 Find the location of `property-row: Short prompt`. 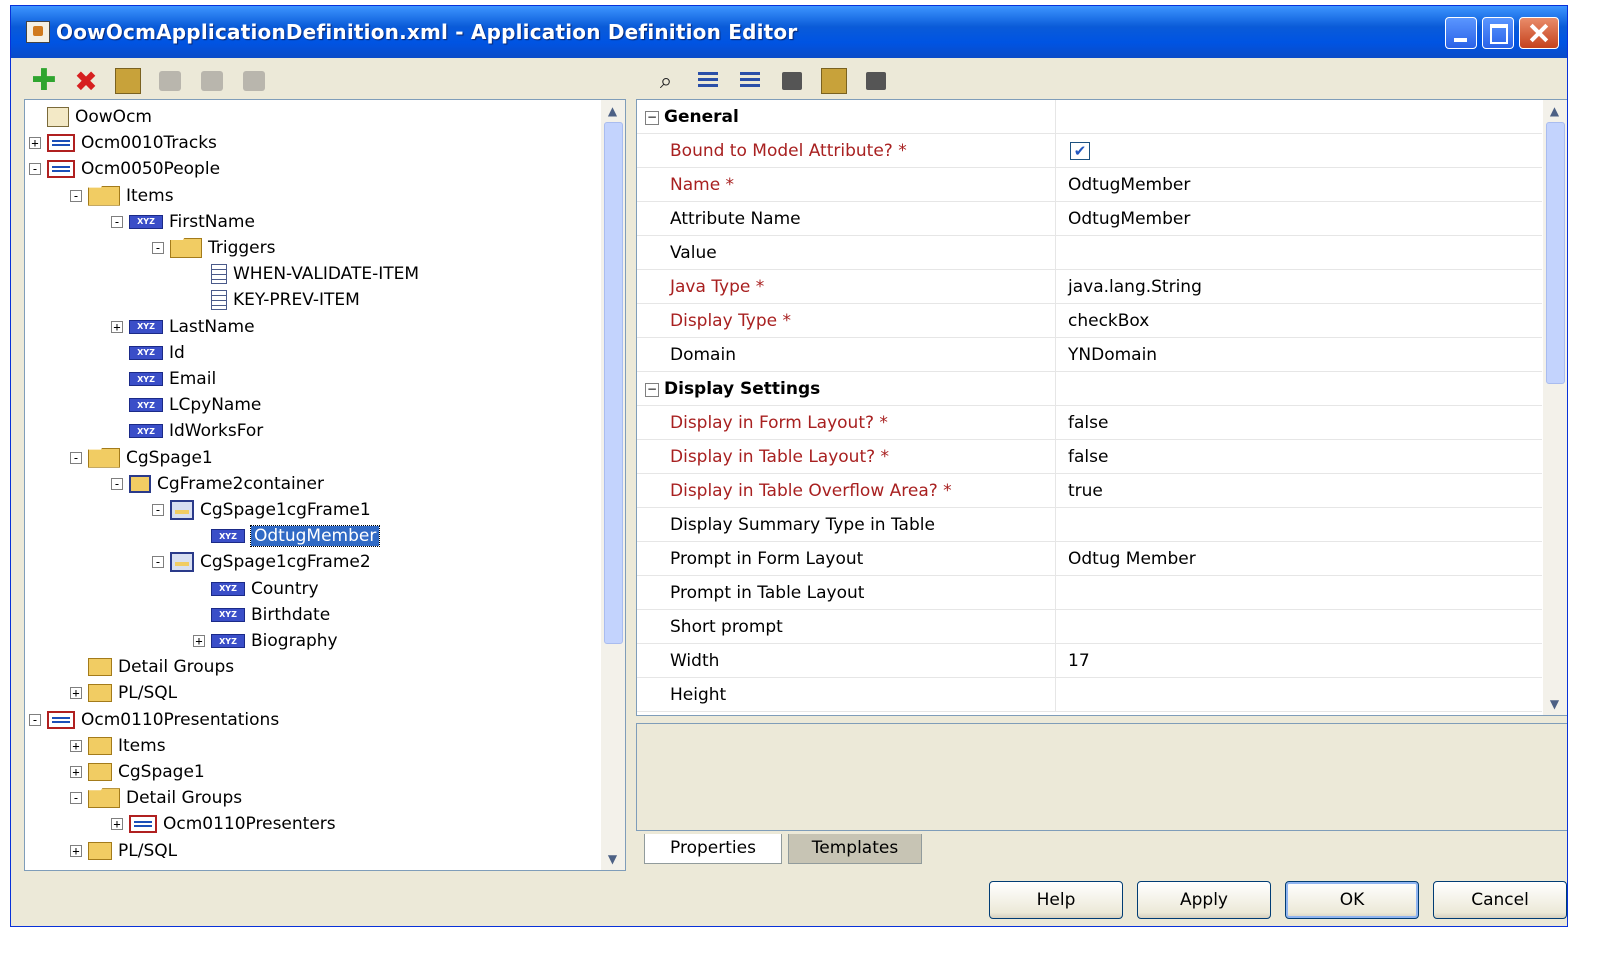

property-row: Short prompt is located at coordinates (1089, 627).